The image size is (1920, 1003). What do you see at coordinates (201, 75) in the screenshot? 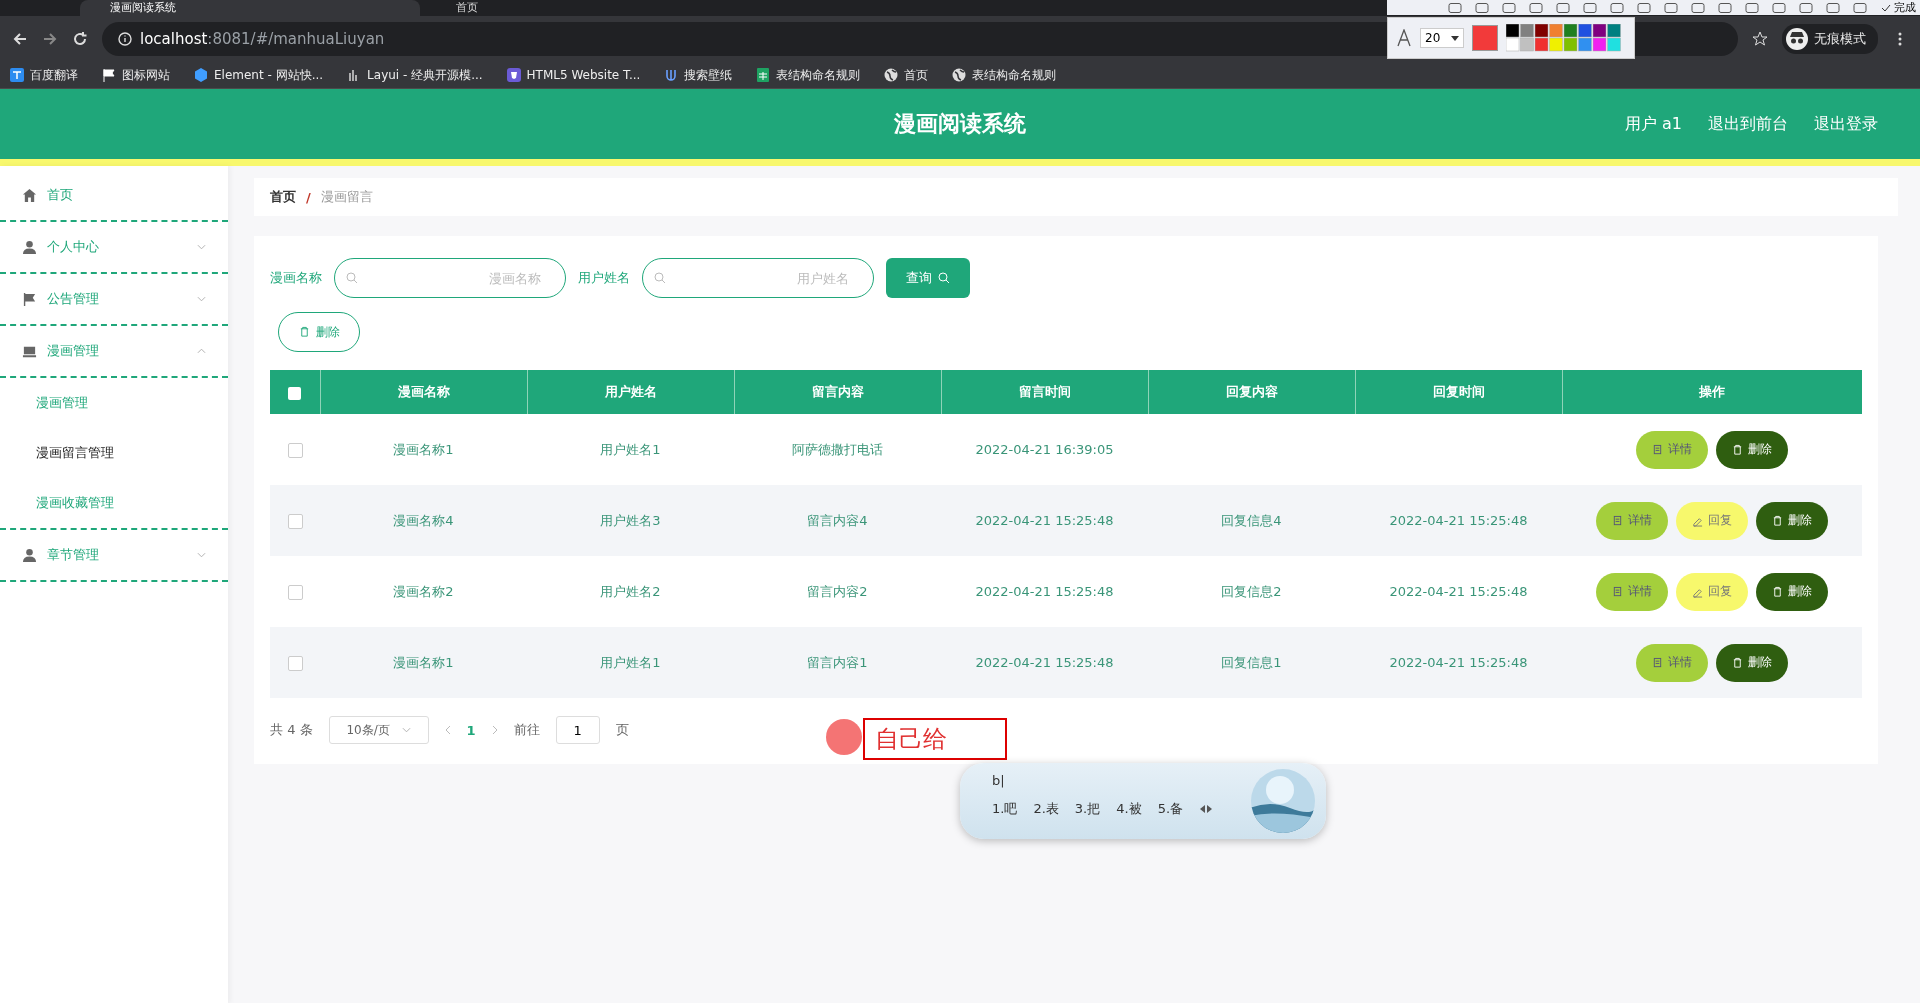
I see `cube-icon` at bounding box center [201, 75].